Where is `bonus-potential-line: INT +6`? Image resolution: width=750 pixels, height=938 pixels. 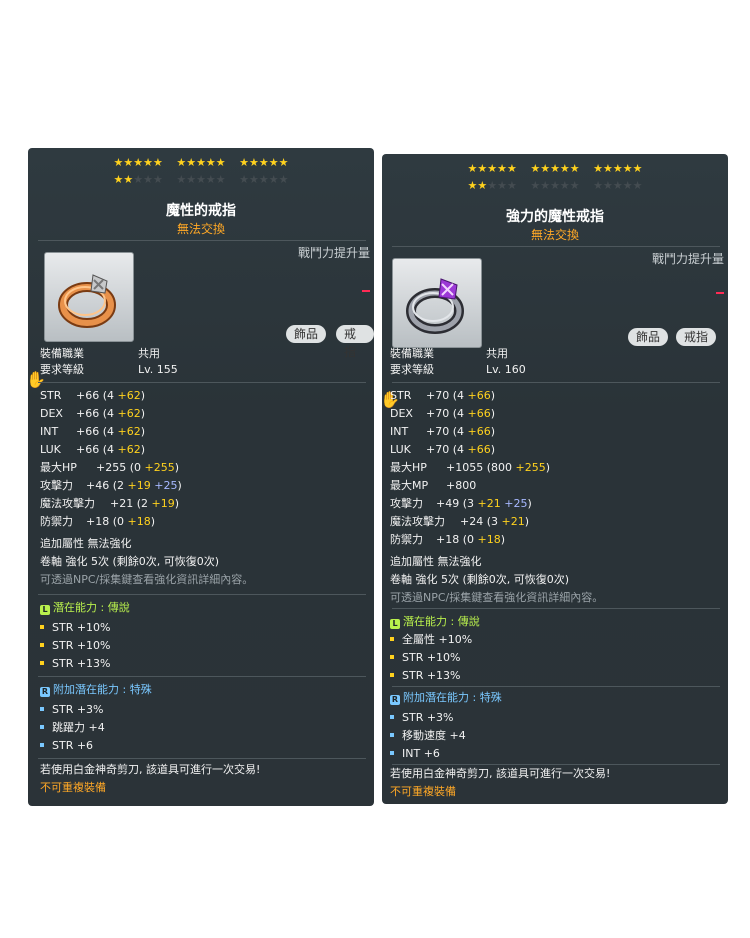 bonus-potential-line: INT +6 is located at coordinates (415, 754).